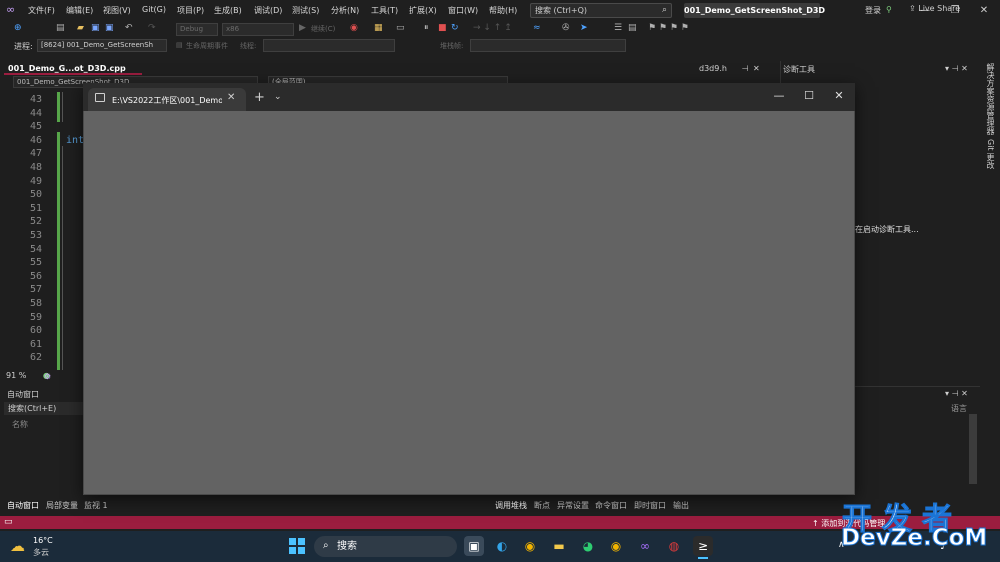  Describe the element at coordinates (305, 10) in the screenshot. I see `menu-item: 测试(S)` at that location.